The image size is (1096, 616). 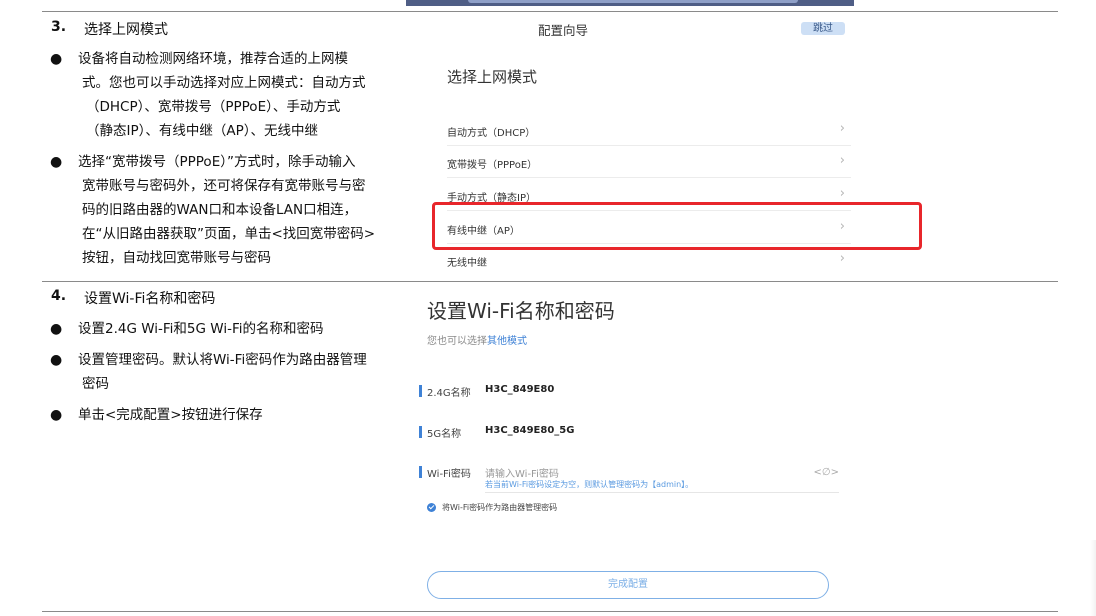 What do you see at coordinates (243, 372) in the screenshot?
I see `section4-bullet-2: 设置管理密码。默认将Wi-Fi密码作为路由器管理 密码` at bounding box center [243, 372].